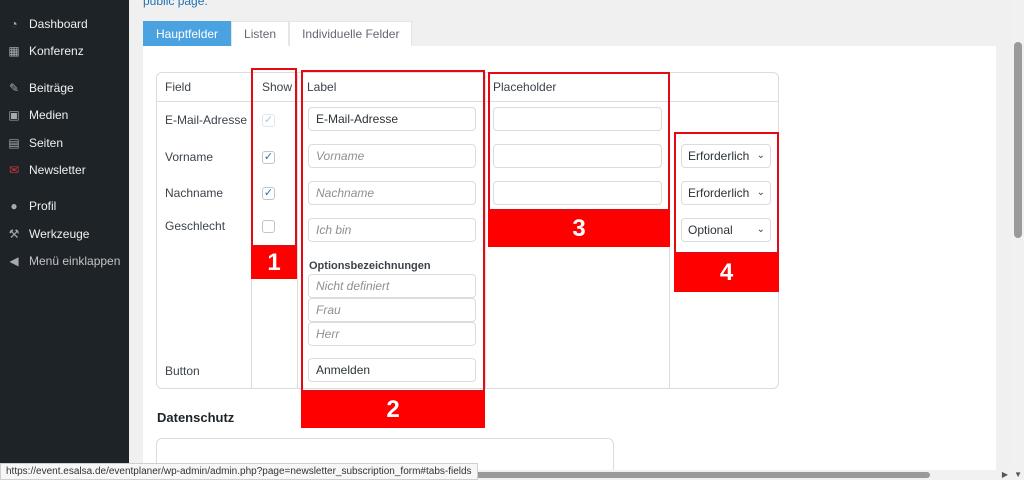 This screenshot has height=480, width=1024. Describe the element at coordinates (274, 263) in the screenshot. I see `annotation-label-1: 1` at that location.